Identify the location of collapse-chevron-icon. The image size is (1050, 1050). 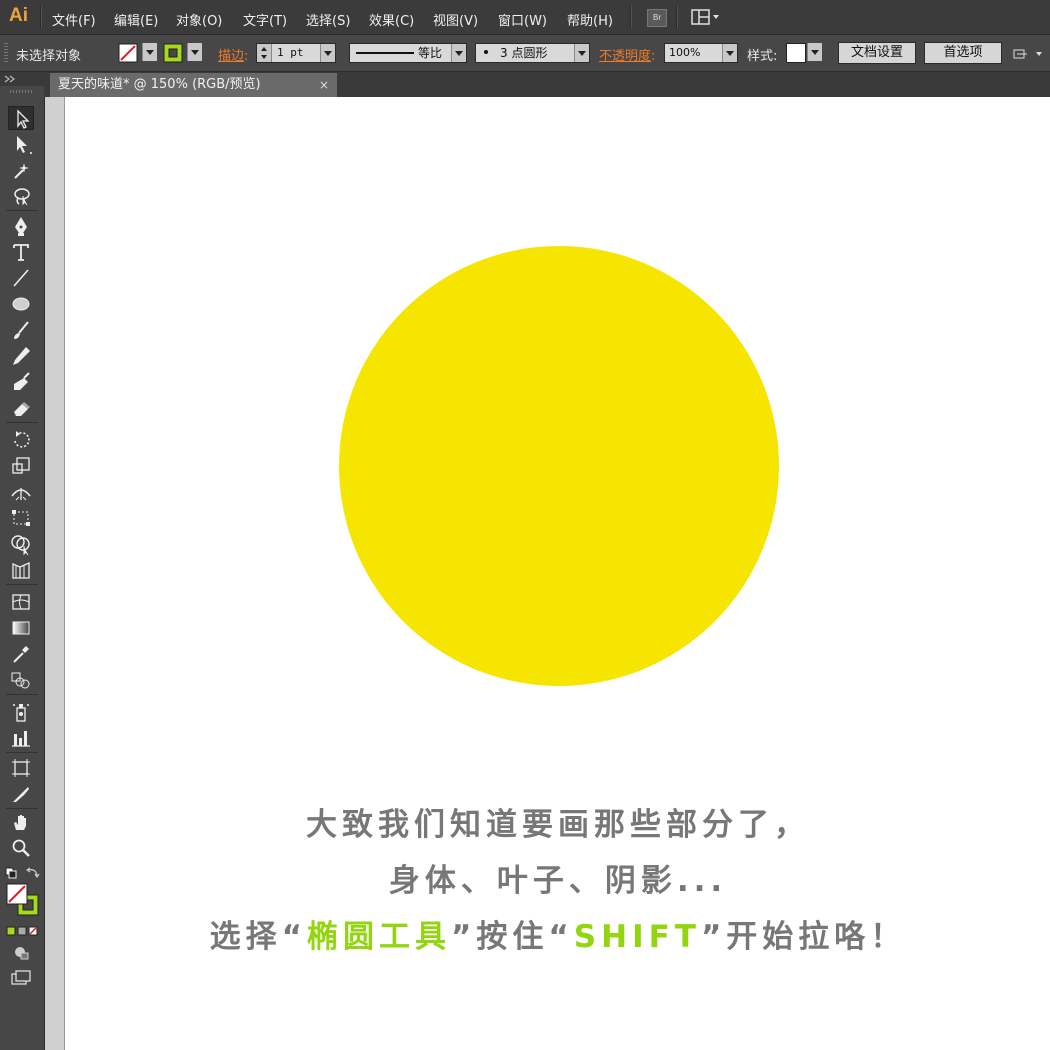
(9, 79).